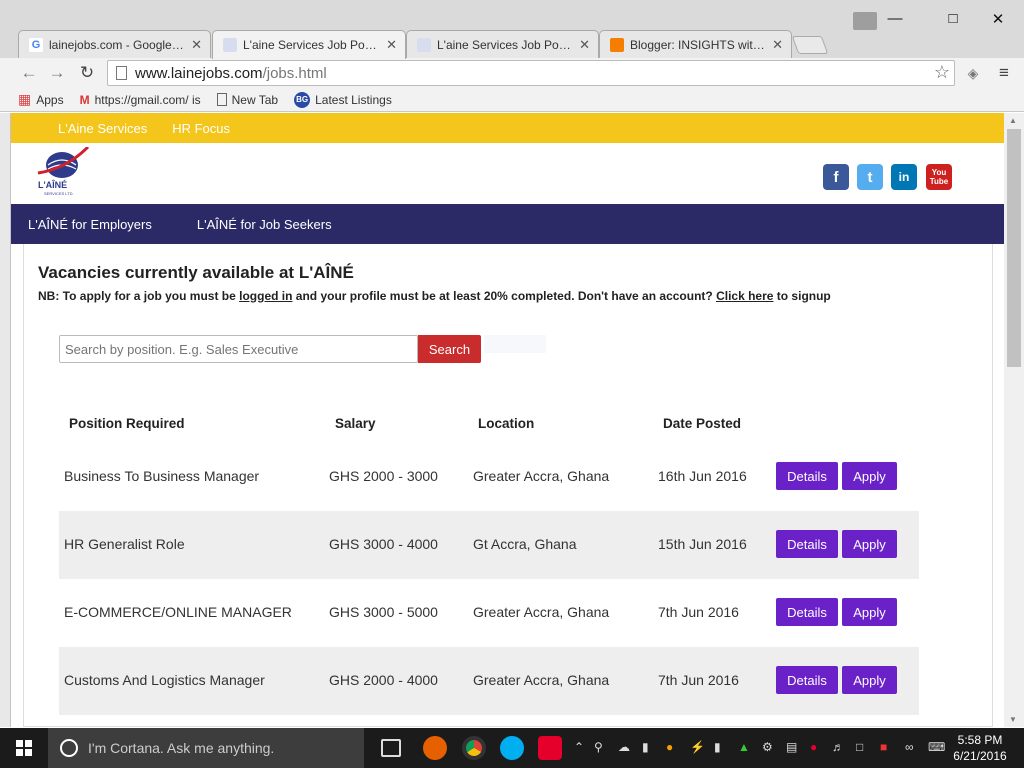  What do you see at coordinates (24, 748) in the screenshot?
I see `start-button` at bounding box center [24, 748].